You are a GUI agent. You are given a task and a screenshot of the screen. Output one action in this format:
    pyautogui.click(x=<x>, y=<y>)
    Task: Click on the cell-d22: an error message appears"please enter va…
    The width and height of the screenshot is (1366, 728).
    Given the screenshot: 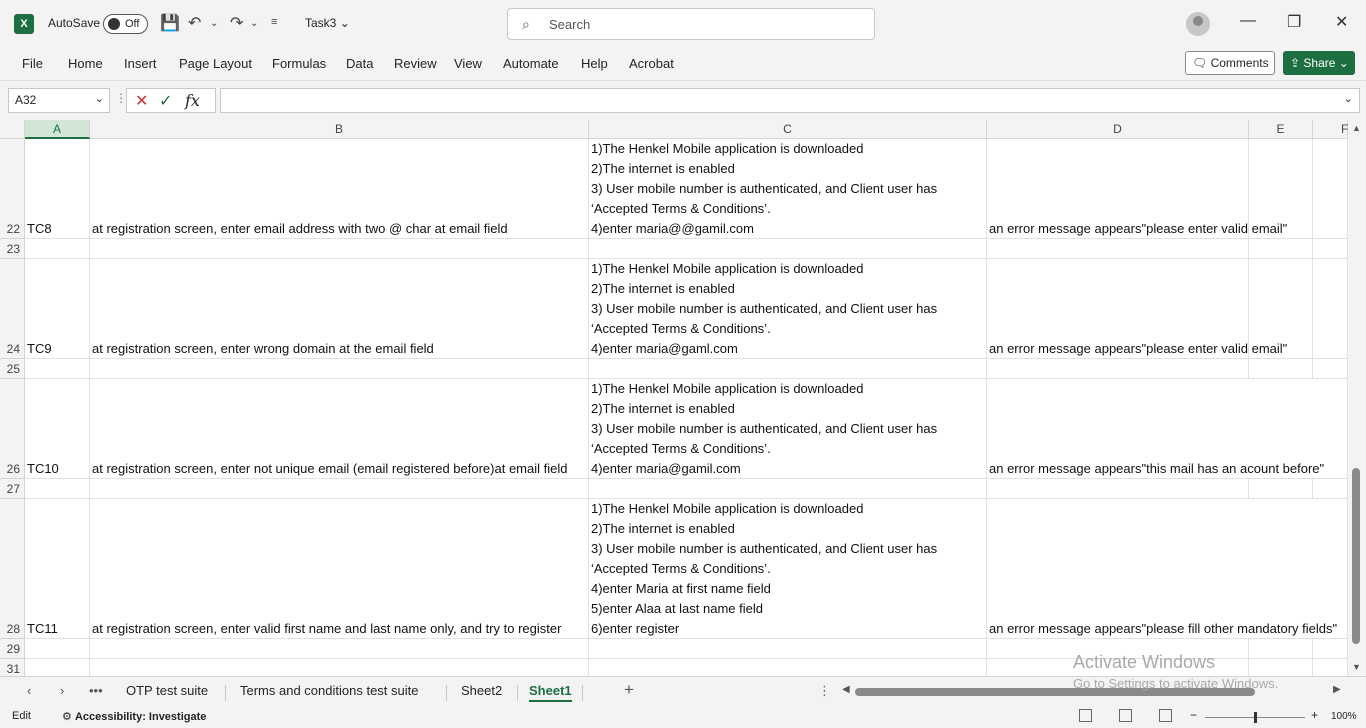 What is the action you would take?
    pyautogui.click(x=1137, y=189)
    